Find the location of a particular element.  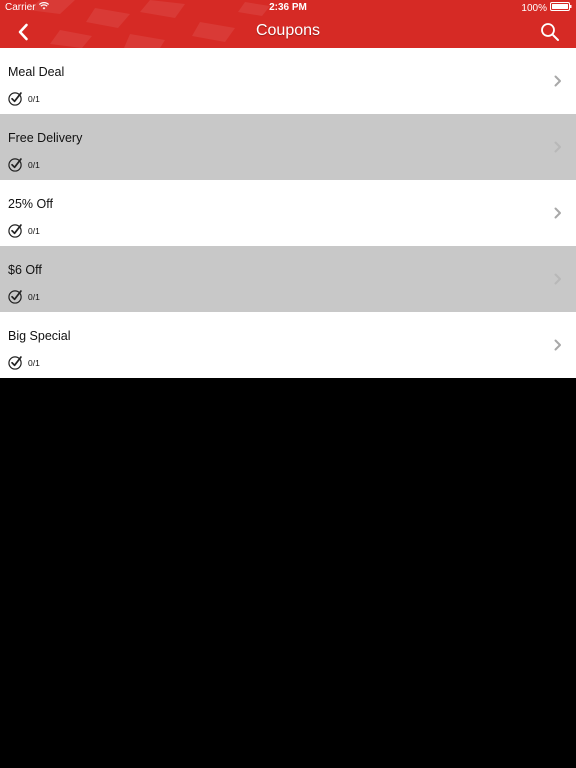

status-bar: Carrier 2:36 PM 100% is located at coordinates (288, 8).